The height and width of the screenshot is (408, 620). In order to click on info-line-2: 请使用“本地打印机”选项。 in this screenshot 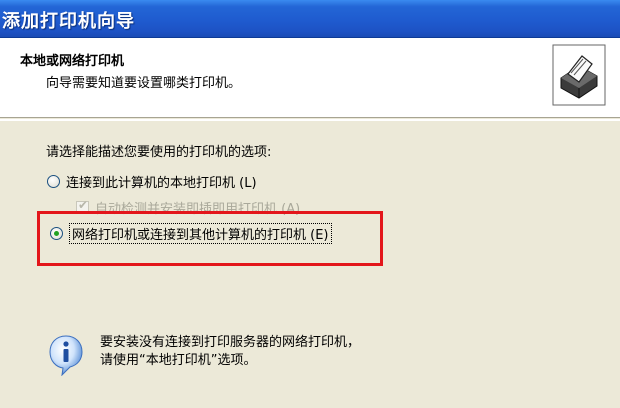, I will do `click(178, 360)`.